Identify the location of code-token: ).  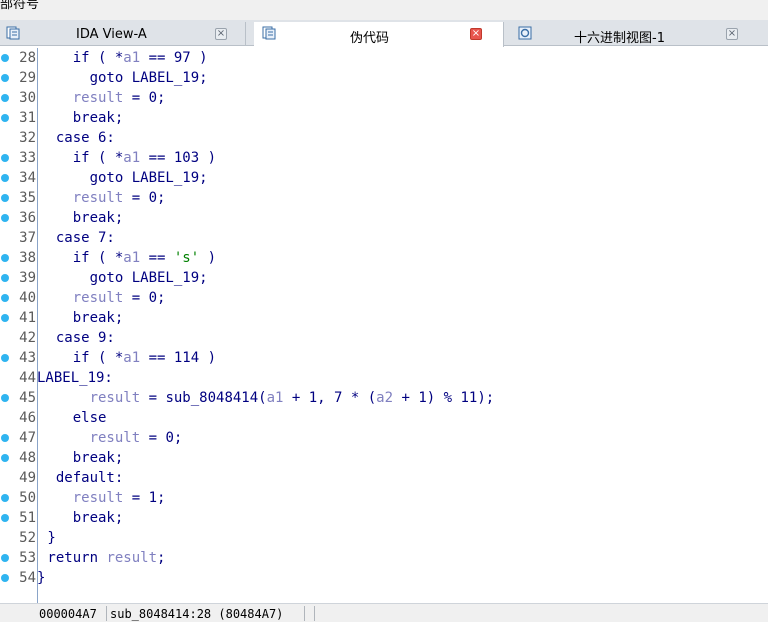
(208, 258).